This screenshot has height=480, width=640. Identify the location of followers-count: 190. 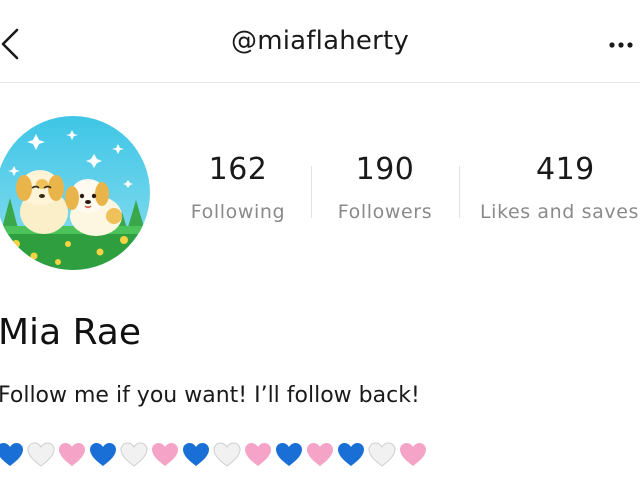
(385, 169).